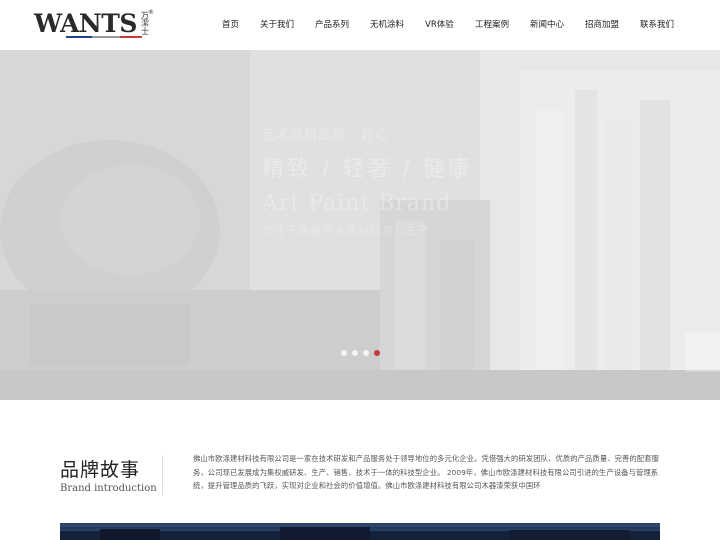 This screenshot has width=720, height=540. What do you see at coordinates (439, 24) in the screenshot?
I see `nav-item-vr: VR体验` at bounding box center [439, 24].